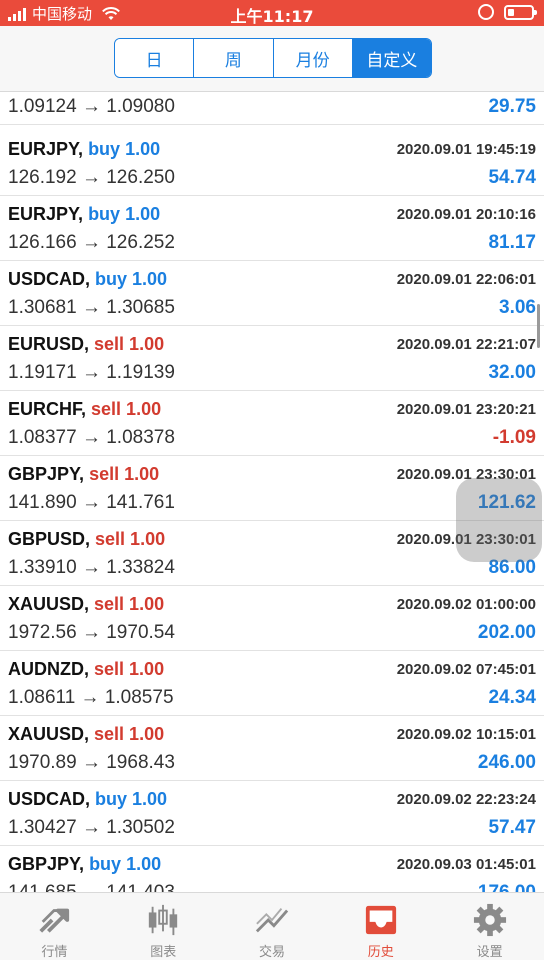 This screenshot has height=960, width=544. Describe the element at coordinates (272, 108) in the screenshot. I see `trade-row-partial: 1.09124 → 1.09080 29.75` at that location.